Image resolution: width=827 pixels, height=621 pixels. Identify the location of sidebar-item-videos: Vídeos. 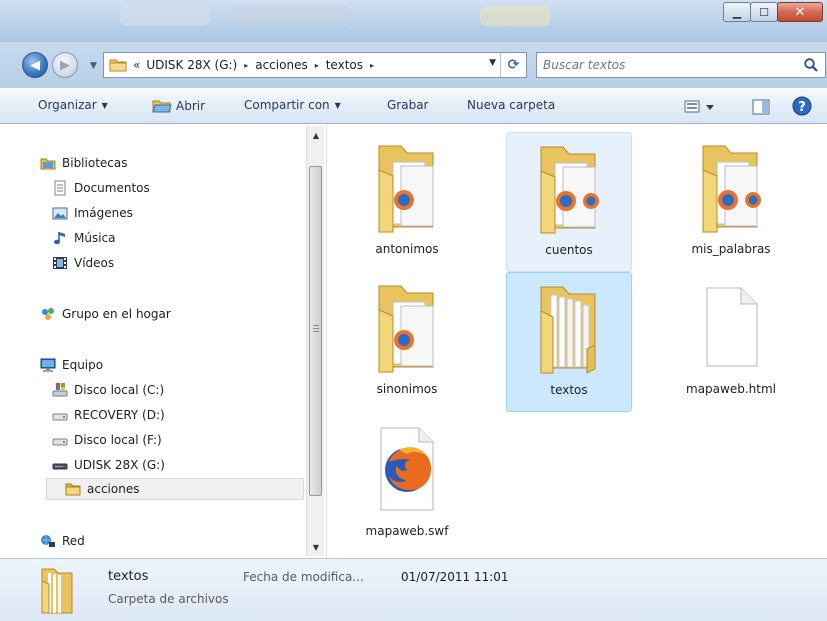
(83, 263).